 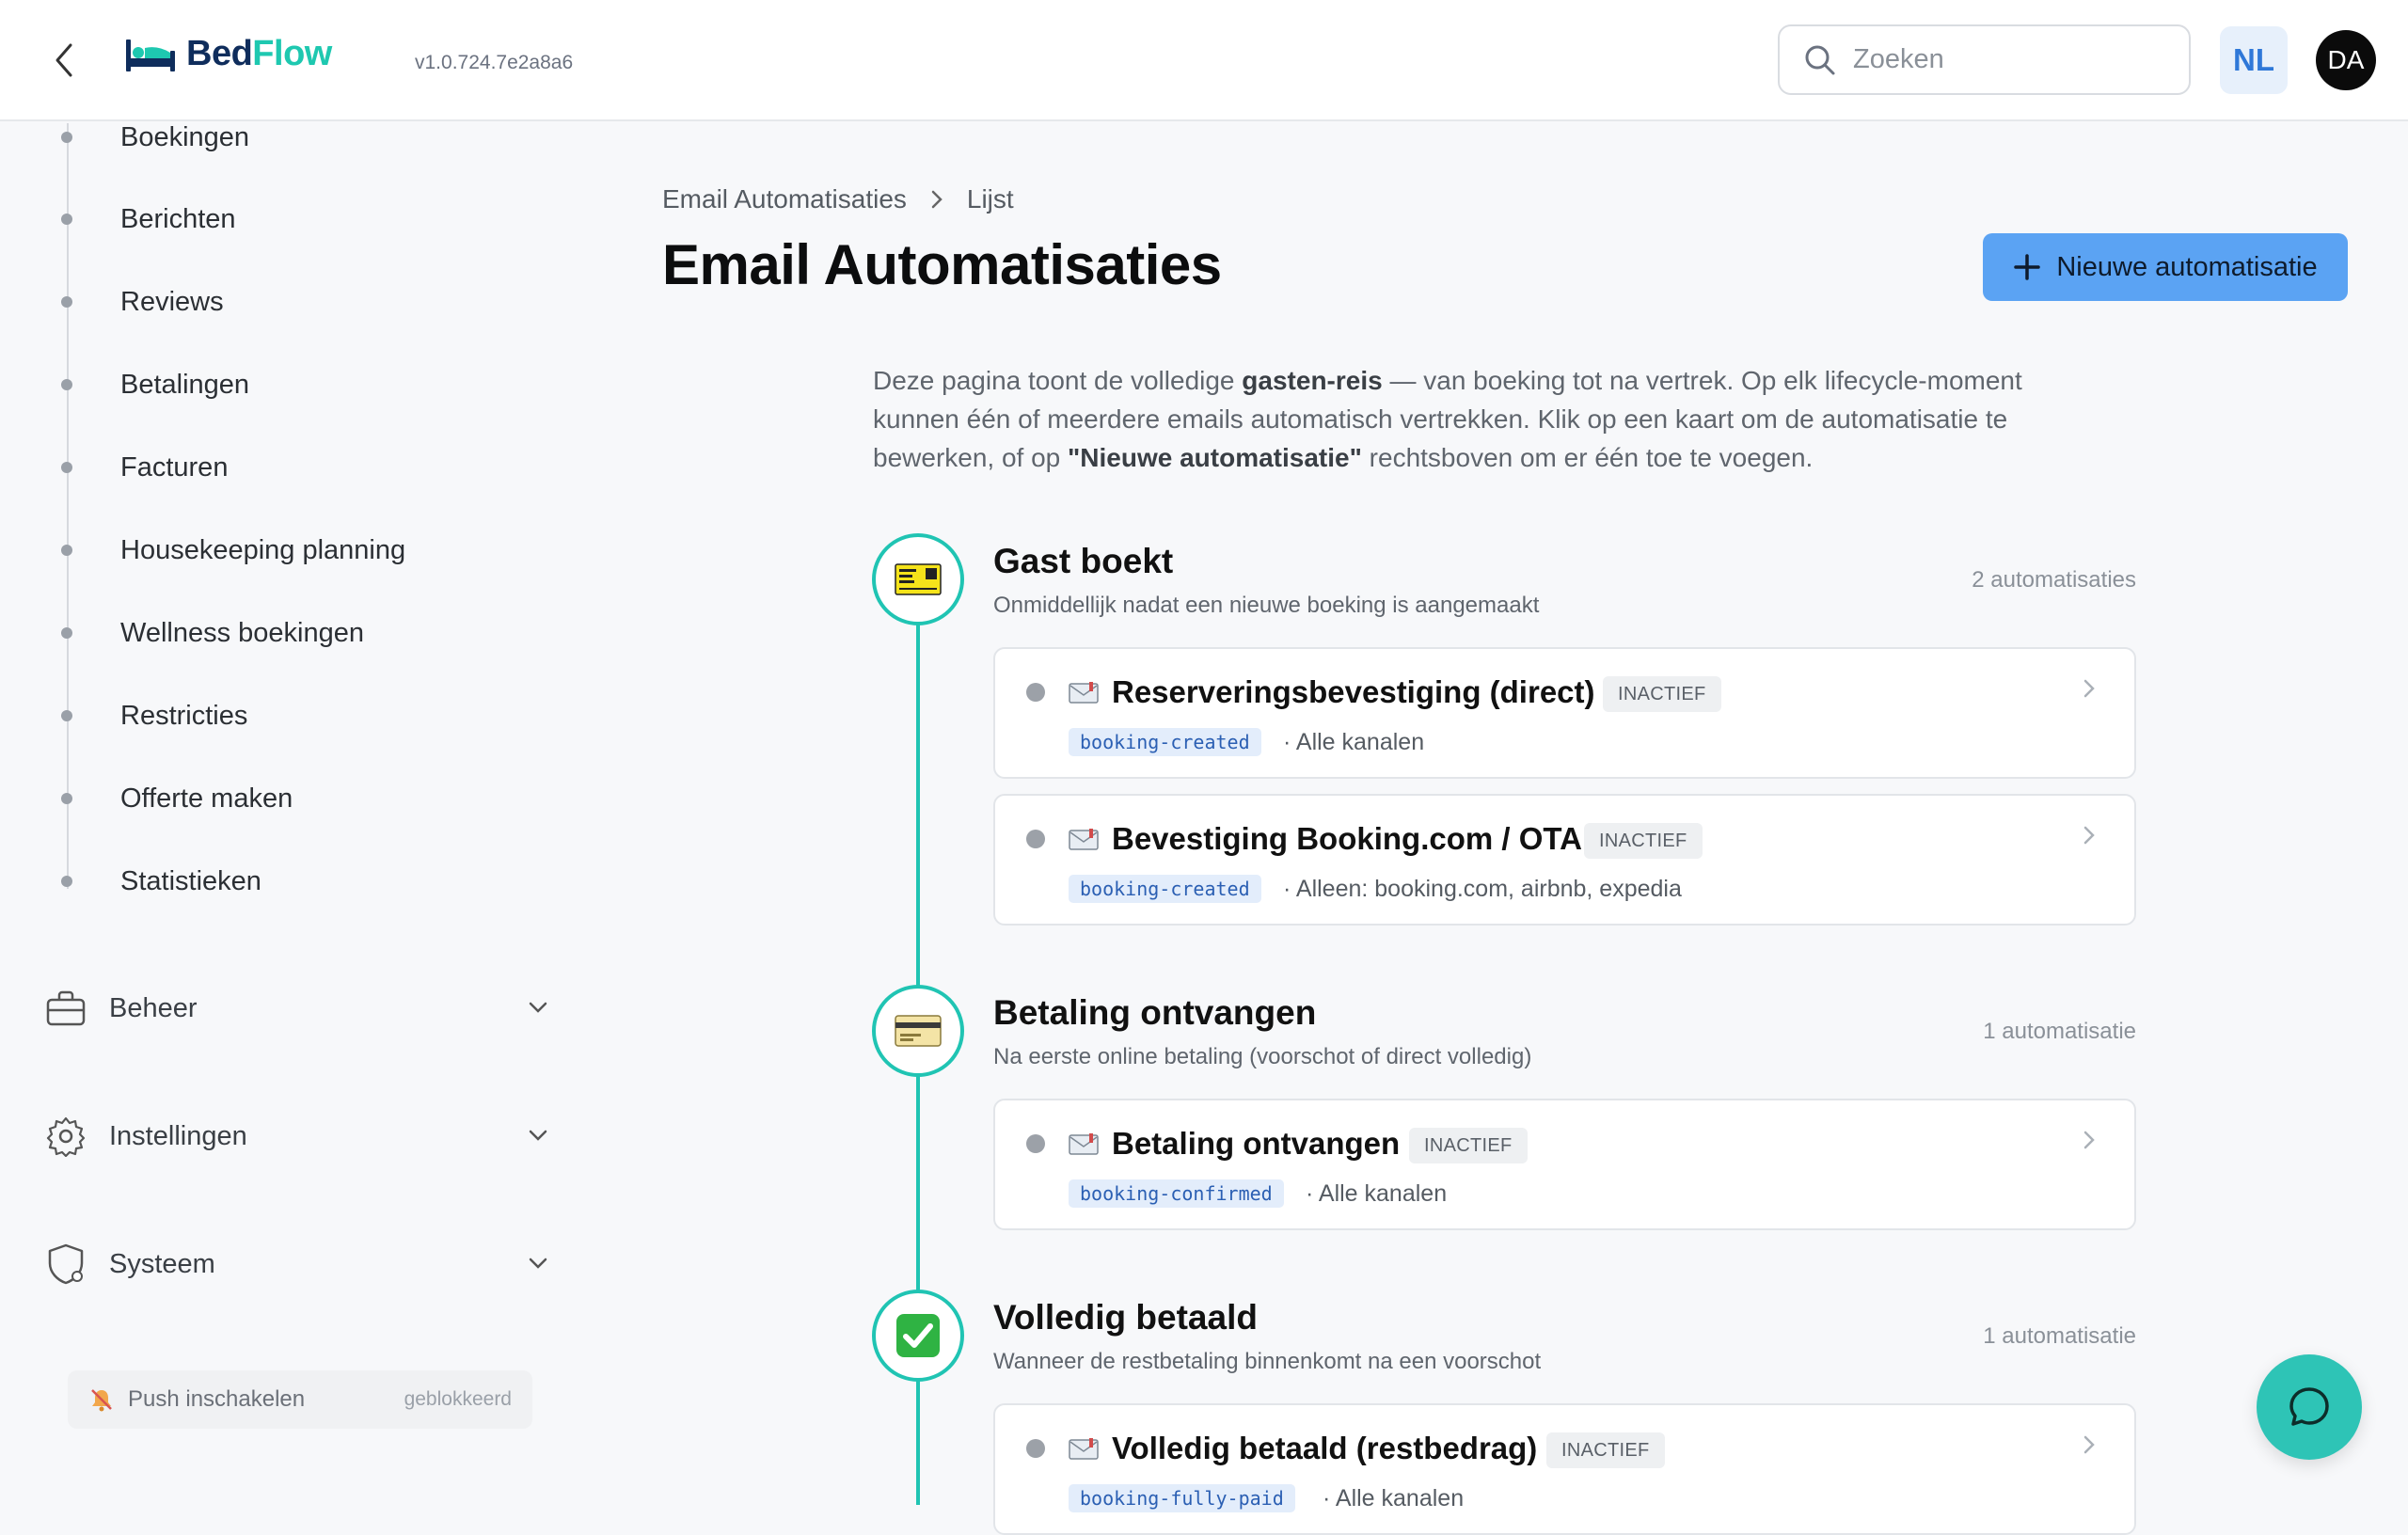 I want to click on sidebar-group-beheer: Beheer, so click(x=299, y=1008).